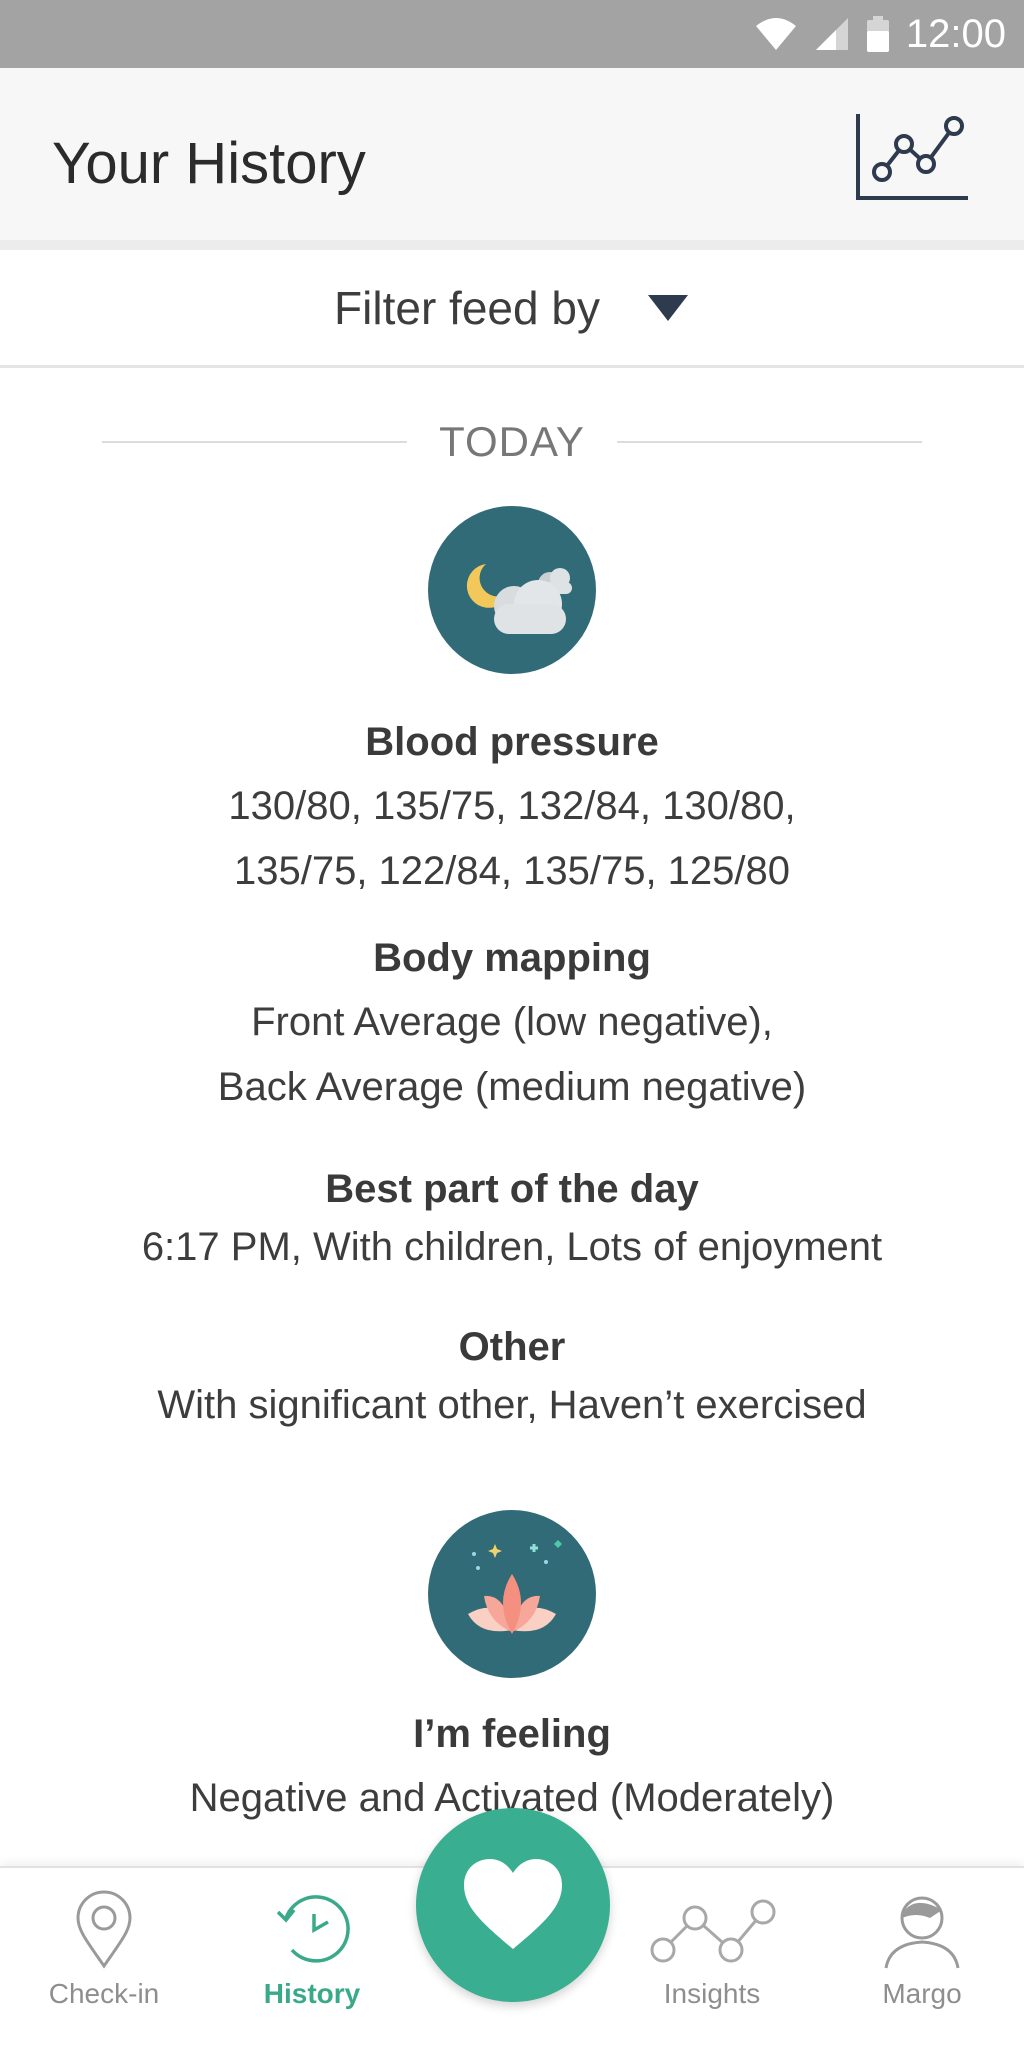  What do you see at coordinates (104, 1929) in the screenshot?
I see `location-pin-icon` at bounding box center [104, 1929].